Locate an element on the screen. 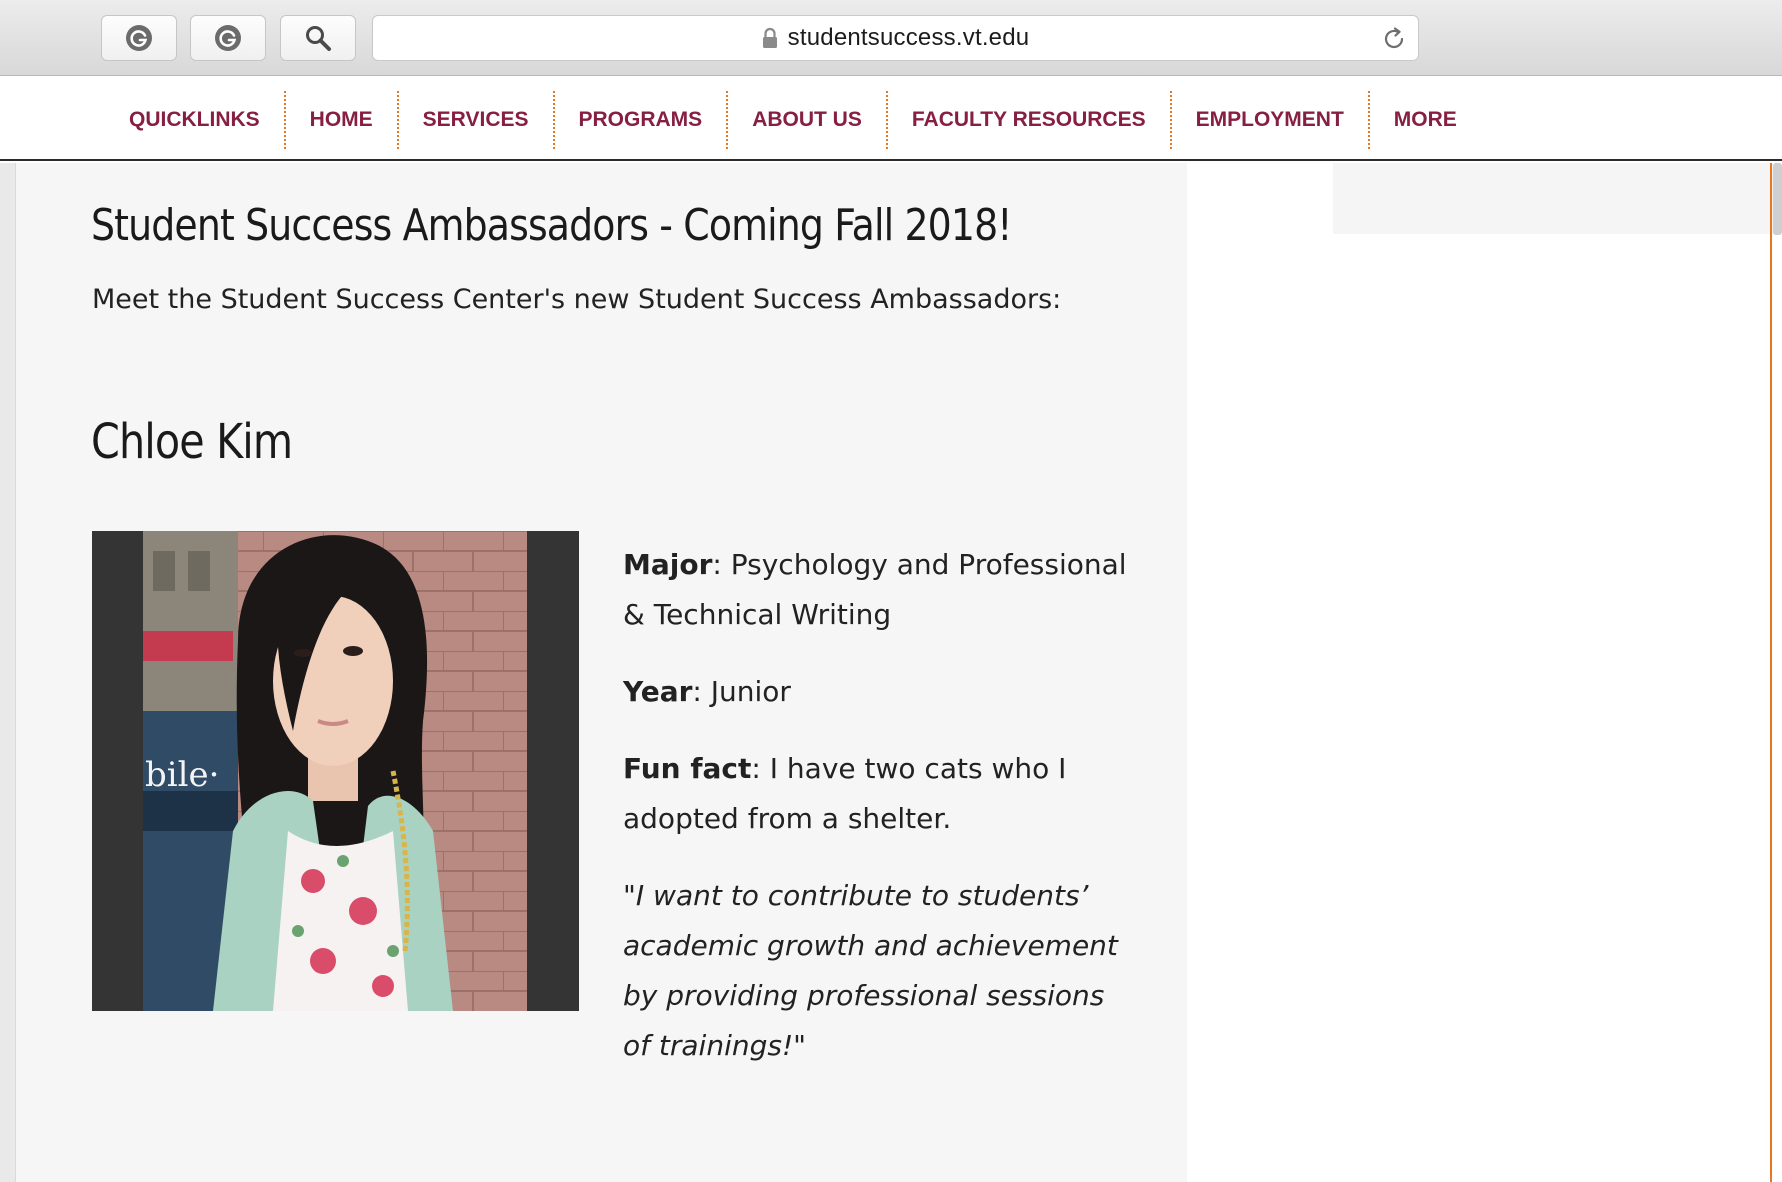 The width and height of the screenshot is (1782, 1182). nav-item-home: HOME is located at coordinates (341, 120).